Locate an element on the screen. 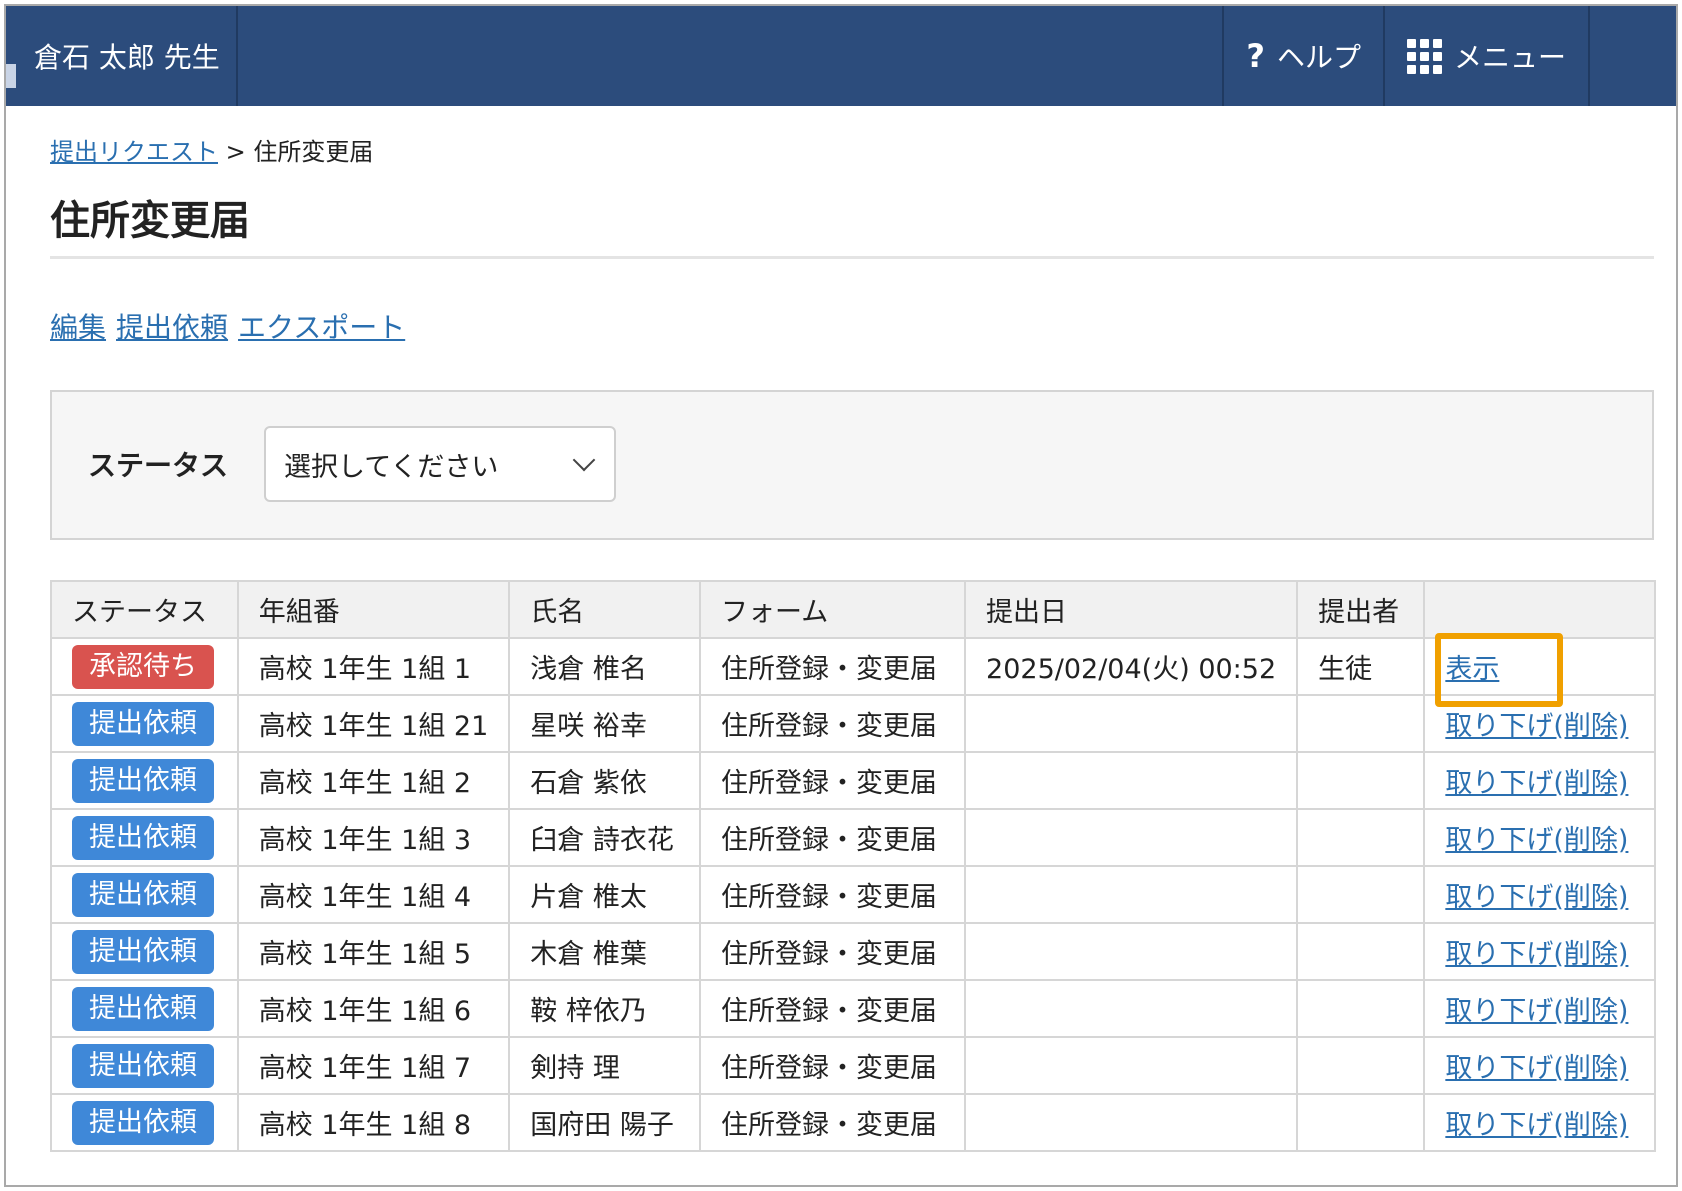 The width and height of the screenshot is (1682, 1191). status-badge: 承認待ち is located at coordinates (143, 666).